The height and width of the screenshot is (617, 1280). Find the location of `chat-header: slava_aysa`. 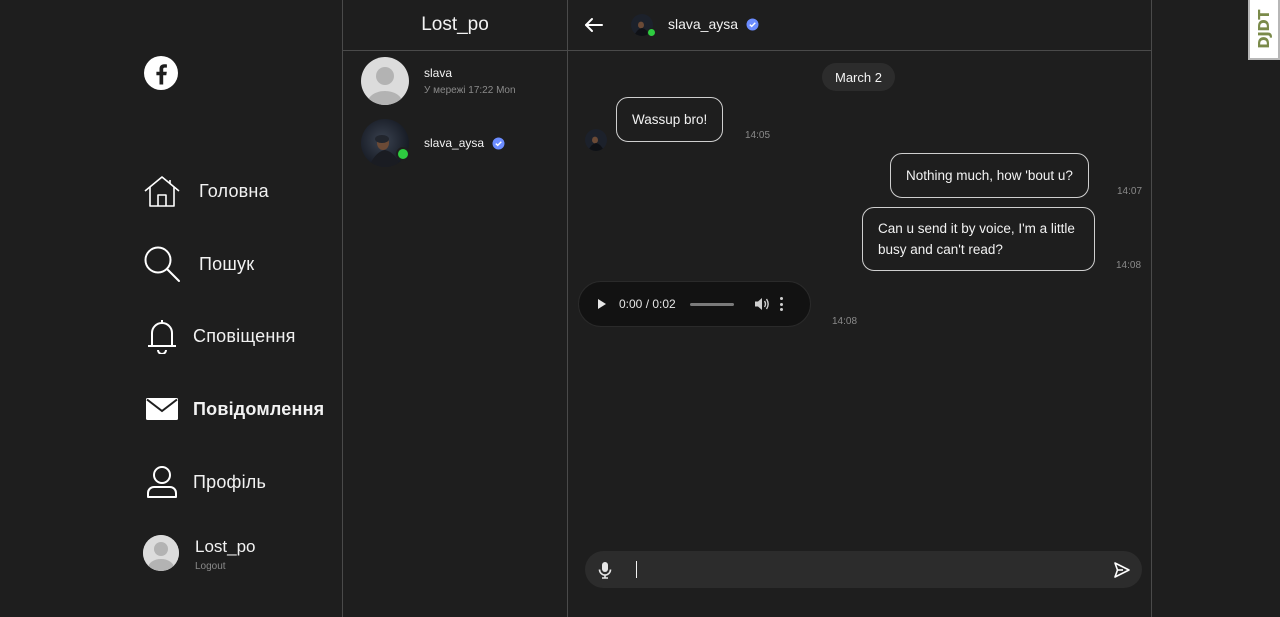

chat-header: slava_aysa is located at coordinates (859, 25).